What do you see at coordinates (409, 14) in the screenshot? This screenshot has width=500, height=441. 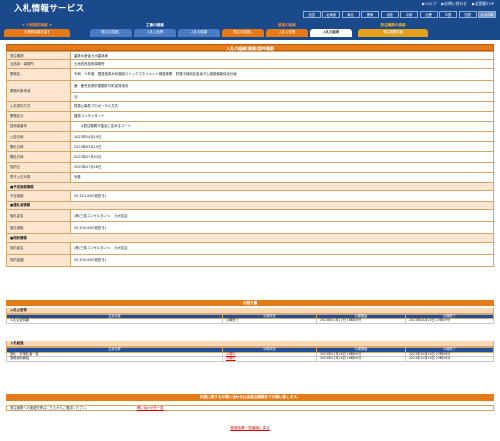 I see `region-tab: 中部` at bounding box center [409, 14].